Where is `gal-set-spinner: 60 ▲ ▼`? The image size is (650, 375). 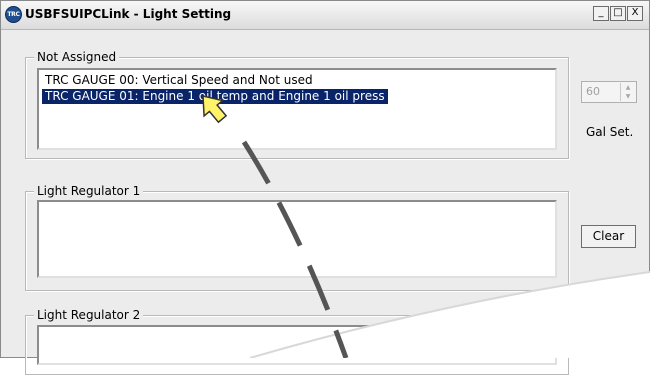
gal-set-spinner: 60 ▲ ▼ is located at coordinates (609, 92).